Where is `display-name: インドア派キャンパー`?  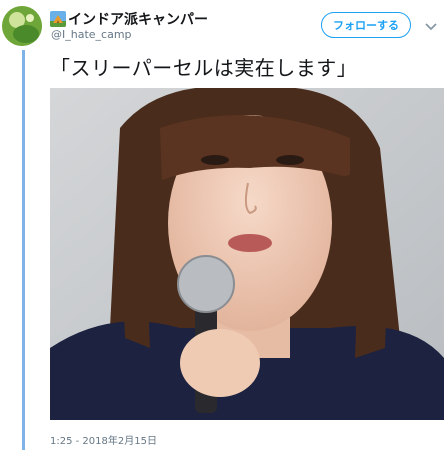
display-name: インドア派キャンパー is located at coordinates (138, 19).